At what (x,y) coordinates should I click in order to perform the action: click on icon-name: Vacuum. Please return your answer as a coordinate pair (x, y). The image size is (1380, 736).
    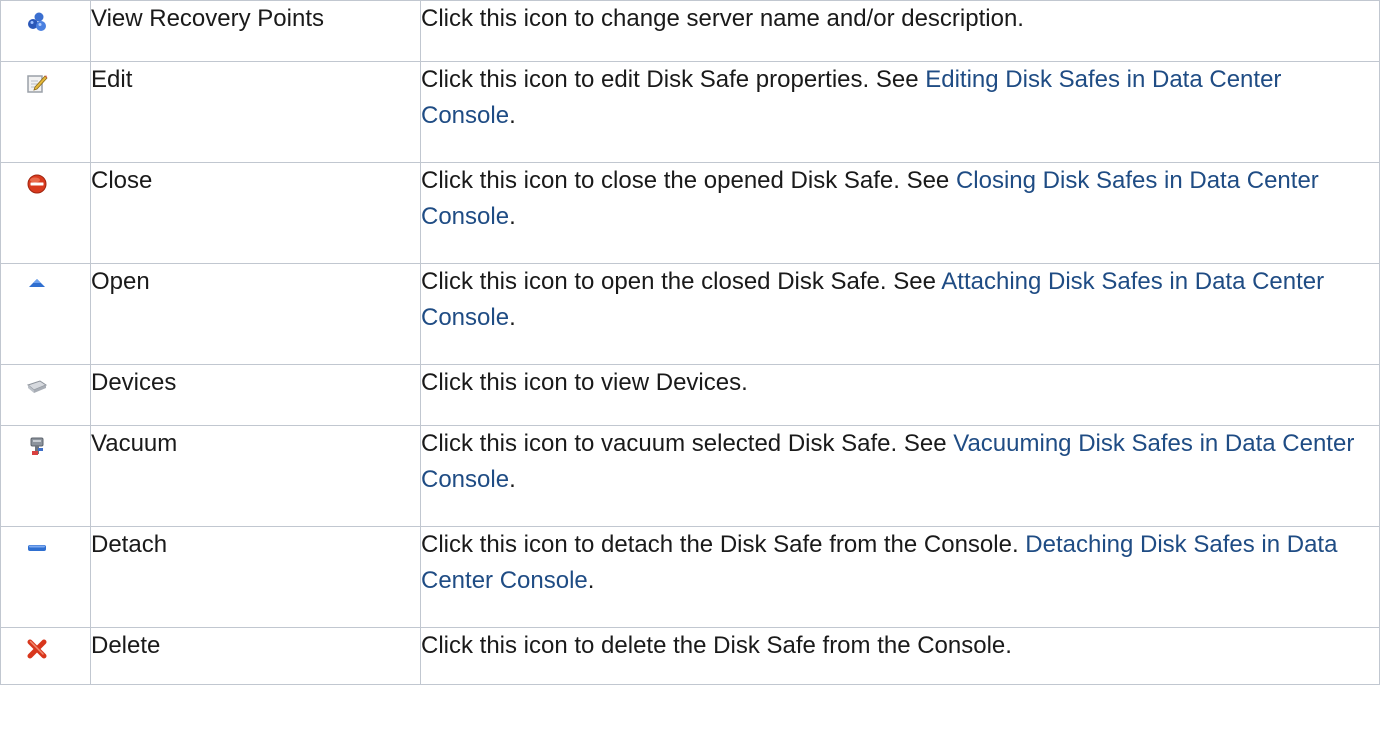
    Looking at the image, I should click on (255, 476).